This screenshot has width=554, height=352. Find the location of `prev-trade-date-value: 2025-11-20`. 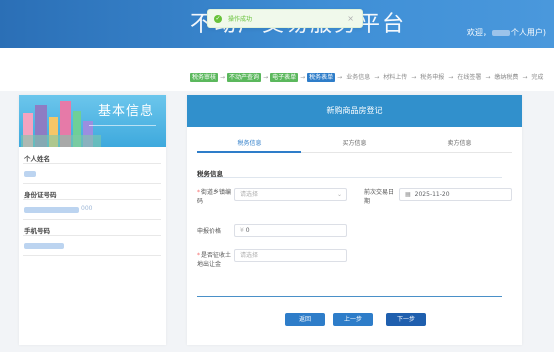

prev-trade-date-value: 2025-11-20 is located at coordinates (432, 194).